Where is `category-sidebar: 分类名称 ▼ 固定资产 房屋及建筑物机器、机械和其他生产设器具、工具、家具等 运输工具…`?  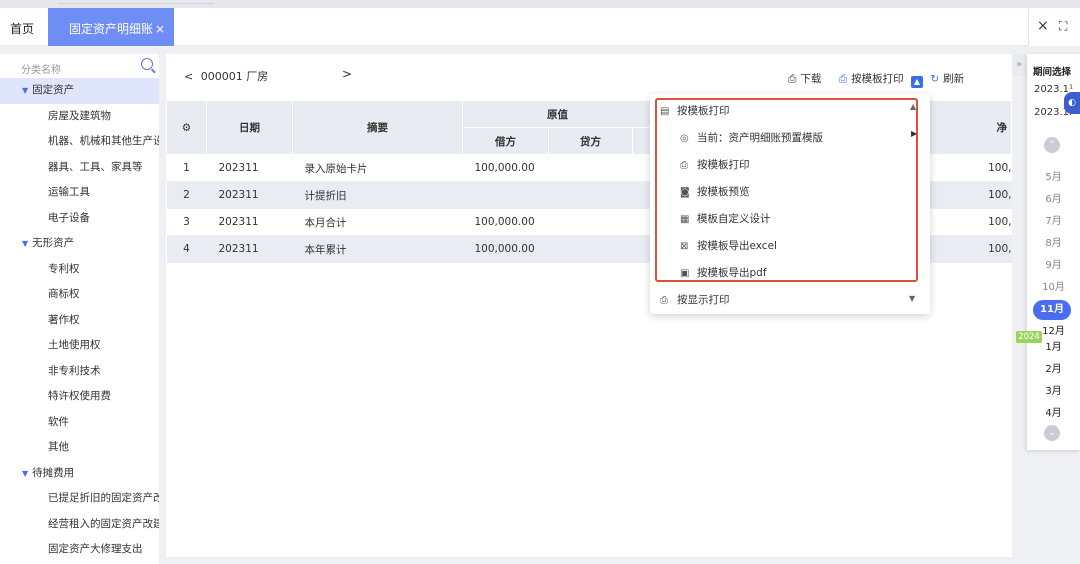 category-sidebar: 分类名称 ▼ 固定资产 房屋及建筑物机器、机械和其他生产设器具、工具、家具等 运输工具… is located at coordinates (80, 309).